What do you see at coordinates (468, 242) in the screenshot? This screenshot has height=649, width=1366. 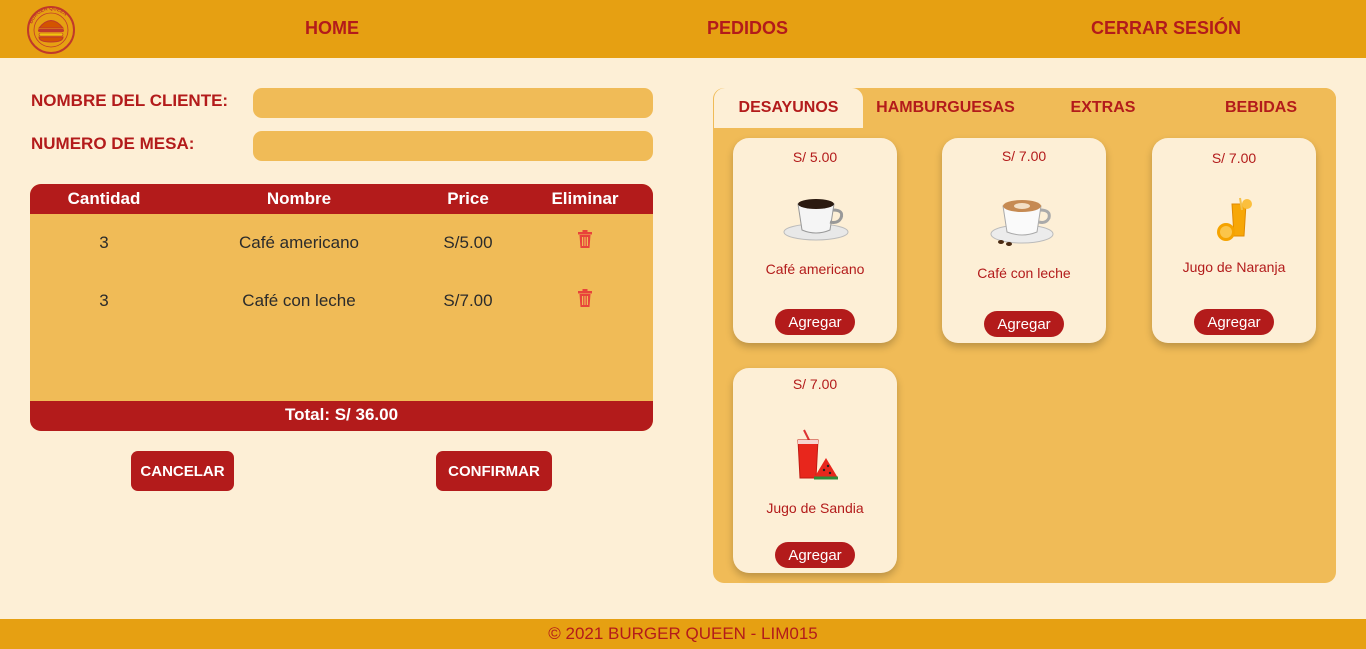 I see `order-row-1-price: S/5.00` at bounding box center [468, 242].